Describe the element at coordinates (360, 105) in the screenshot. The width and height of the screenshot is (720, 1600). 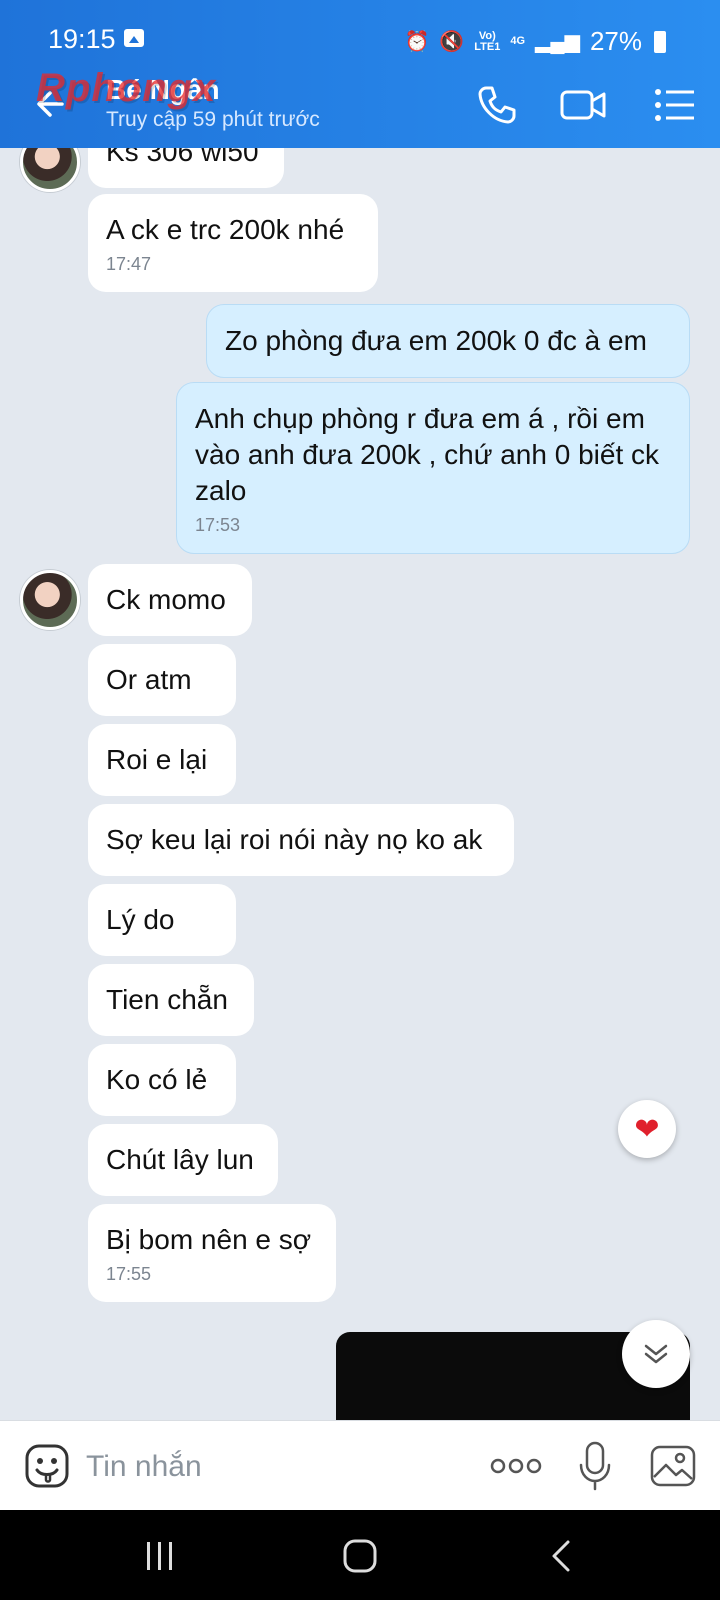
I see `chat-header: Bé Ngân Truy cập 59 phút trước Rphongx` at that location.